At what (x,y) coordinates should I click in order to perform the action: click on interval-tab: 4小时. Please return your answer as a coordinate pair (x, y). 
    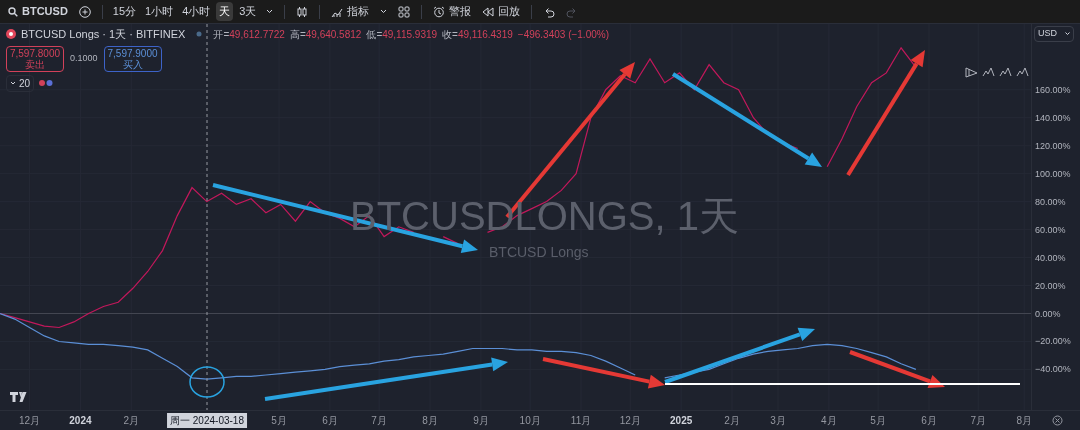
    Looking at the image, I should click on (196, 11).